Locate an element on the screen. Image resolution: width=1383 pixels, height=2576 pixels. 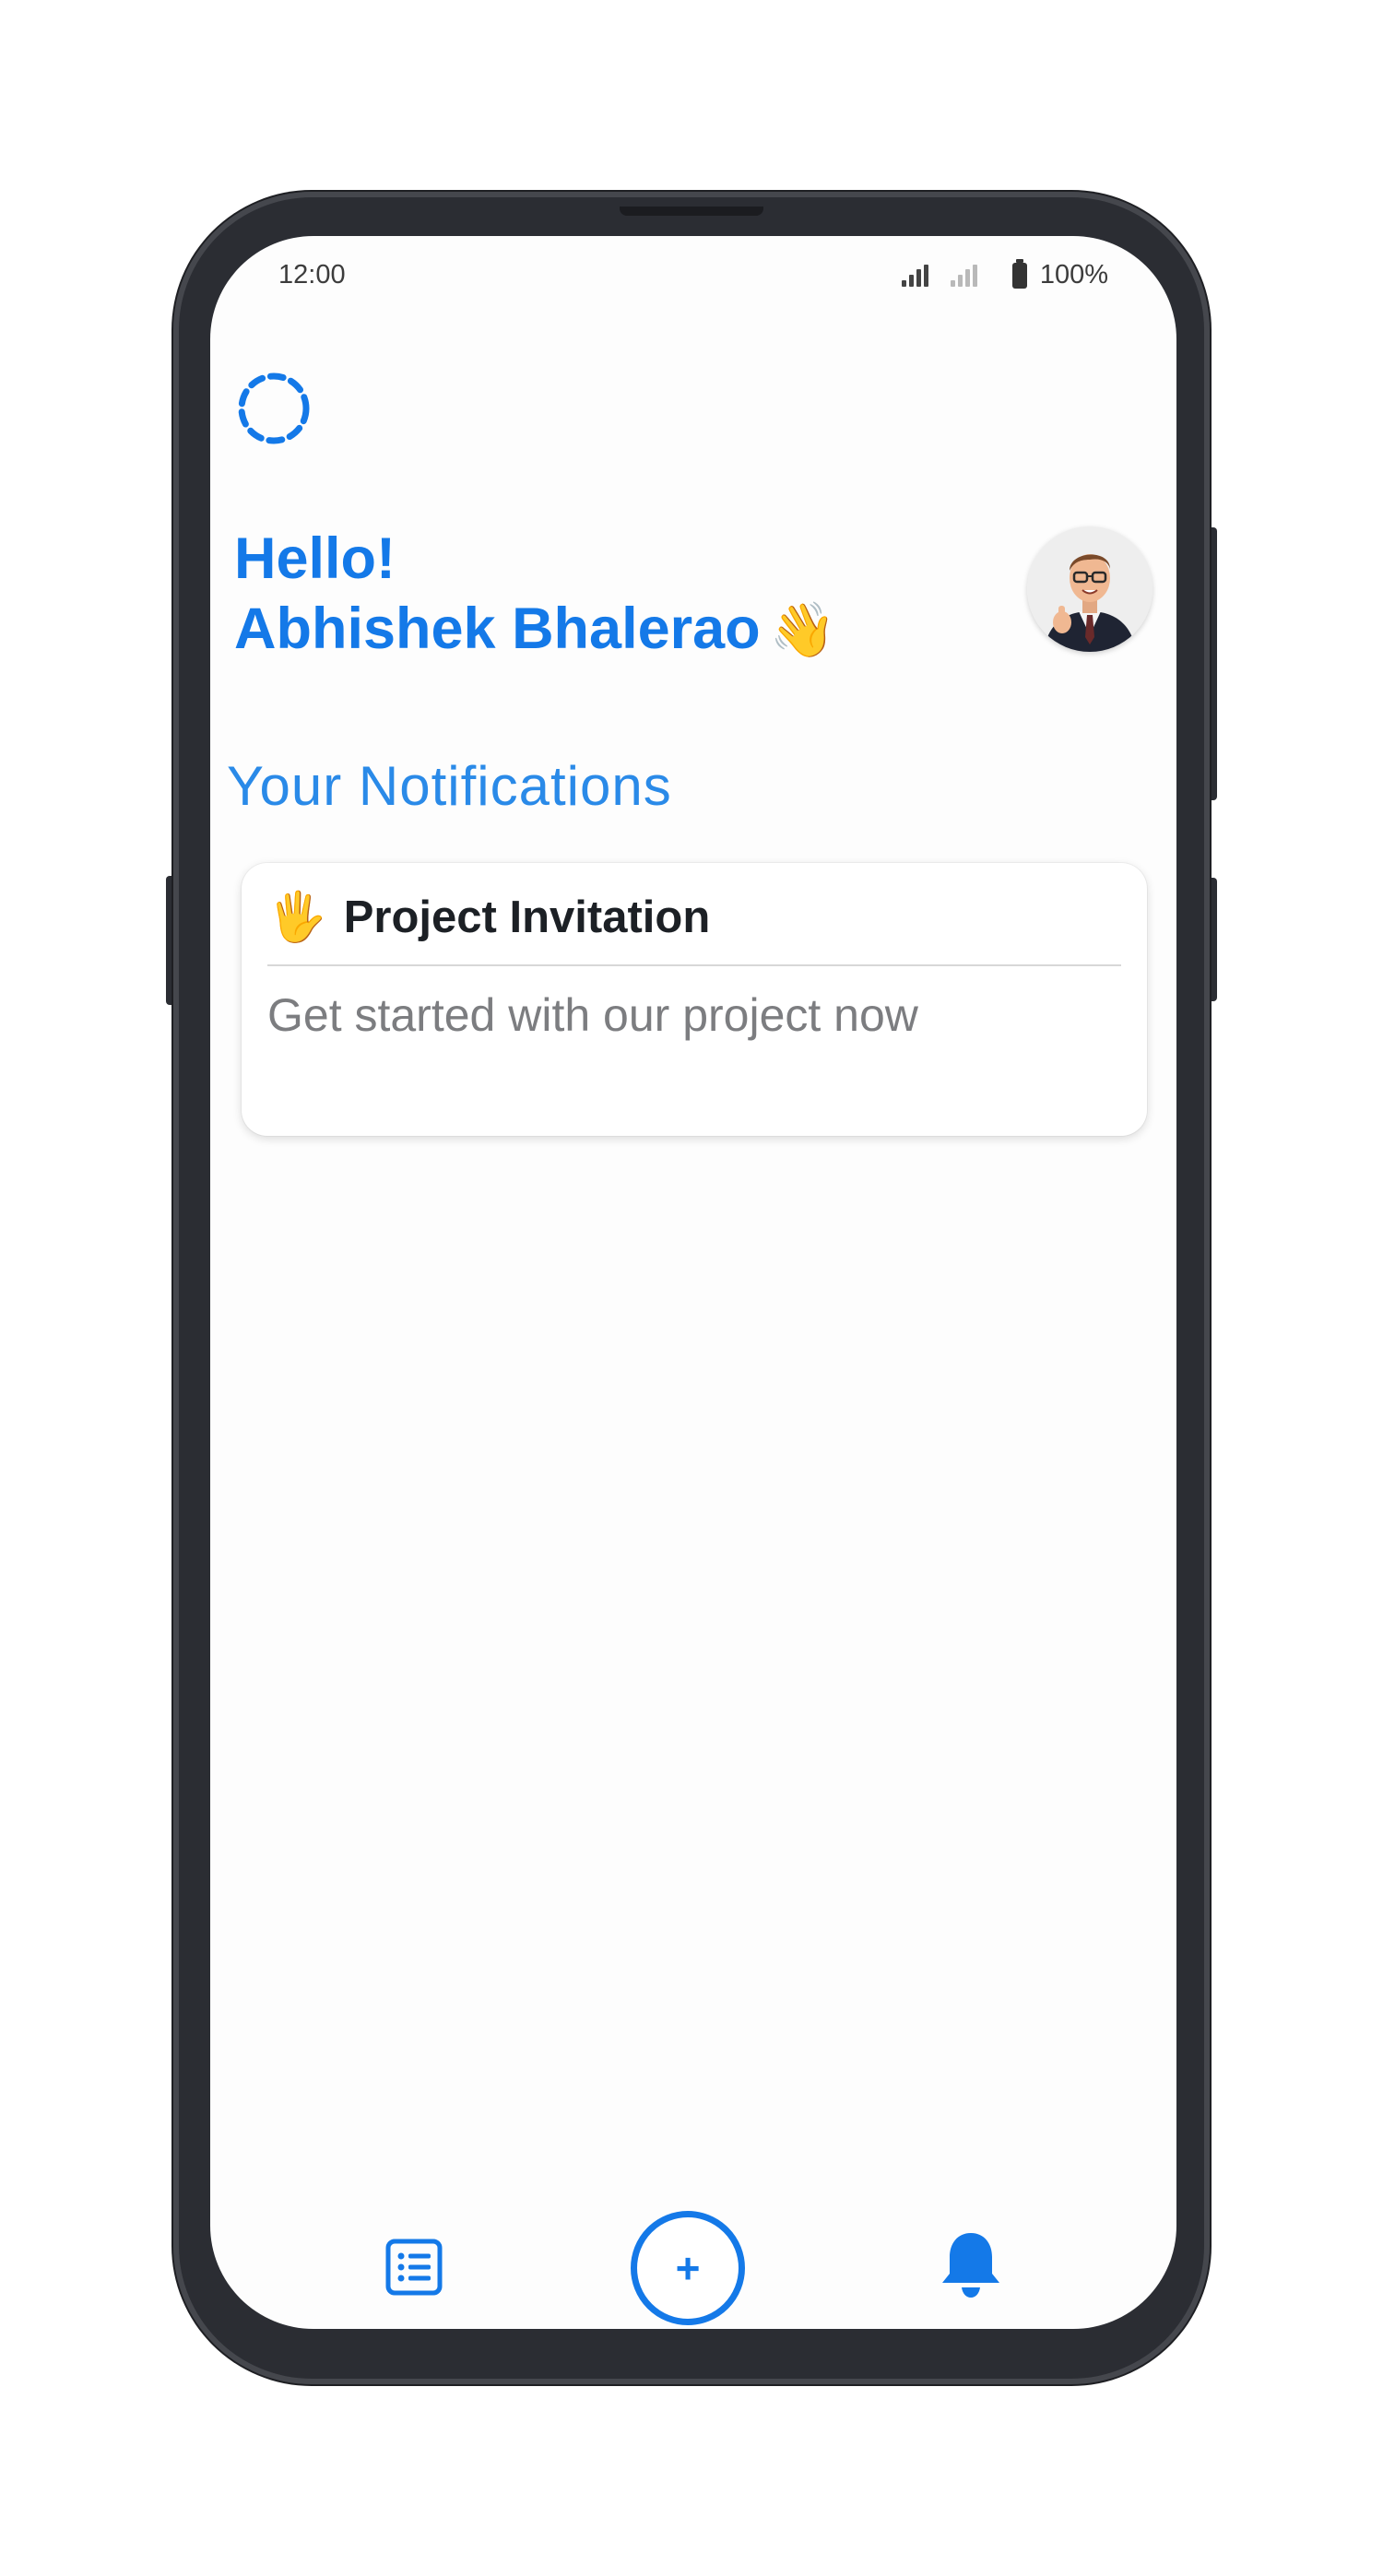
battery-icon is located at coordinates (1019, 273).